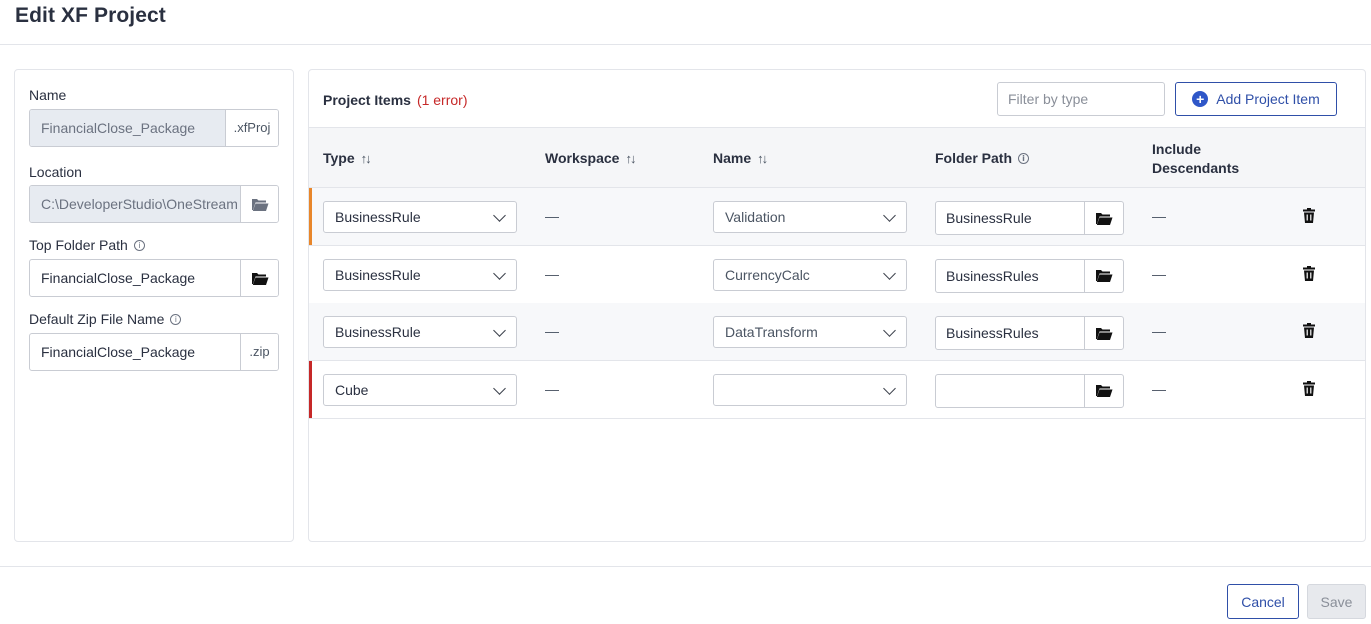  What do you see at coordinates (982, 158) in the screenshot?
I see `column-header-folder-path: Folder Path i` at bounding box center [982, 158].